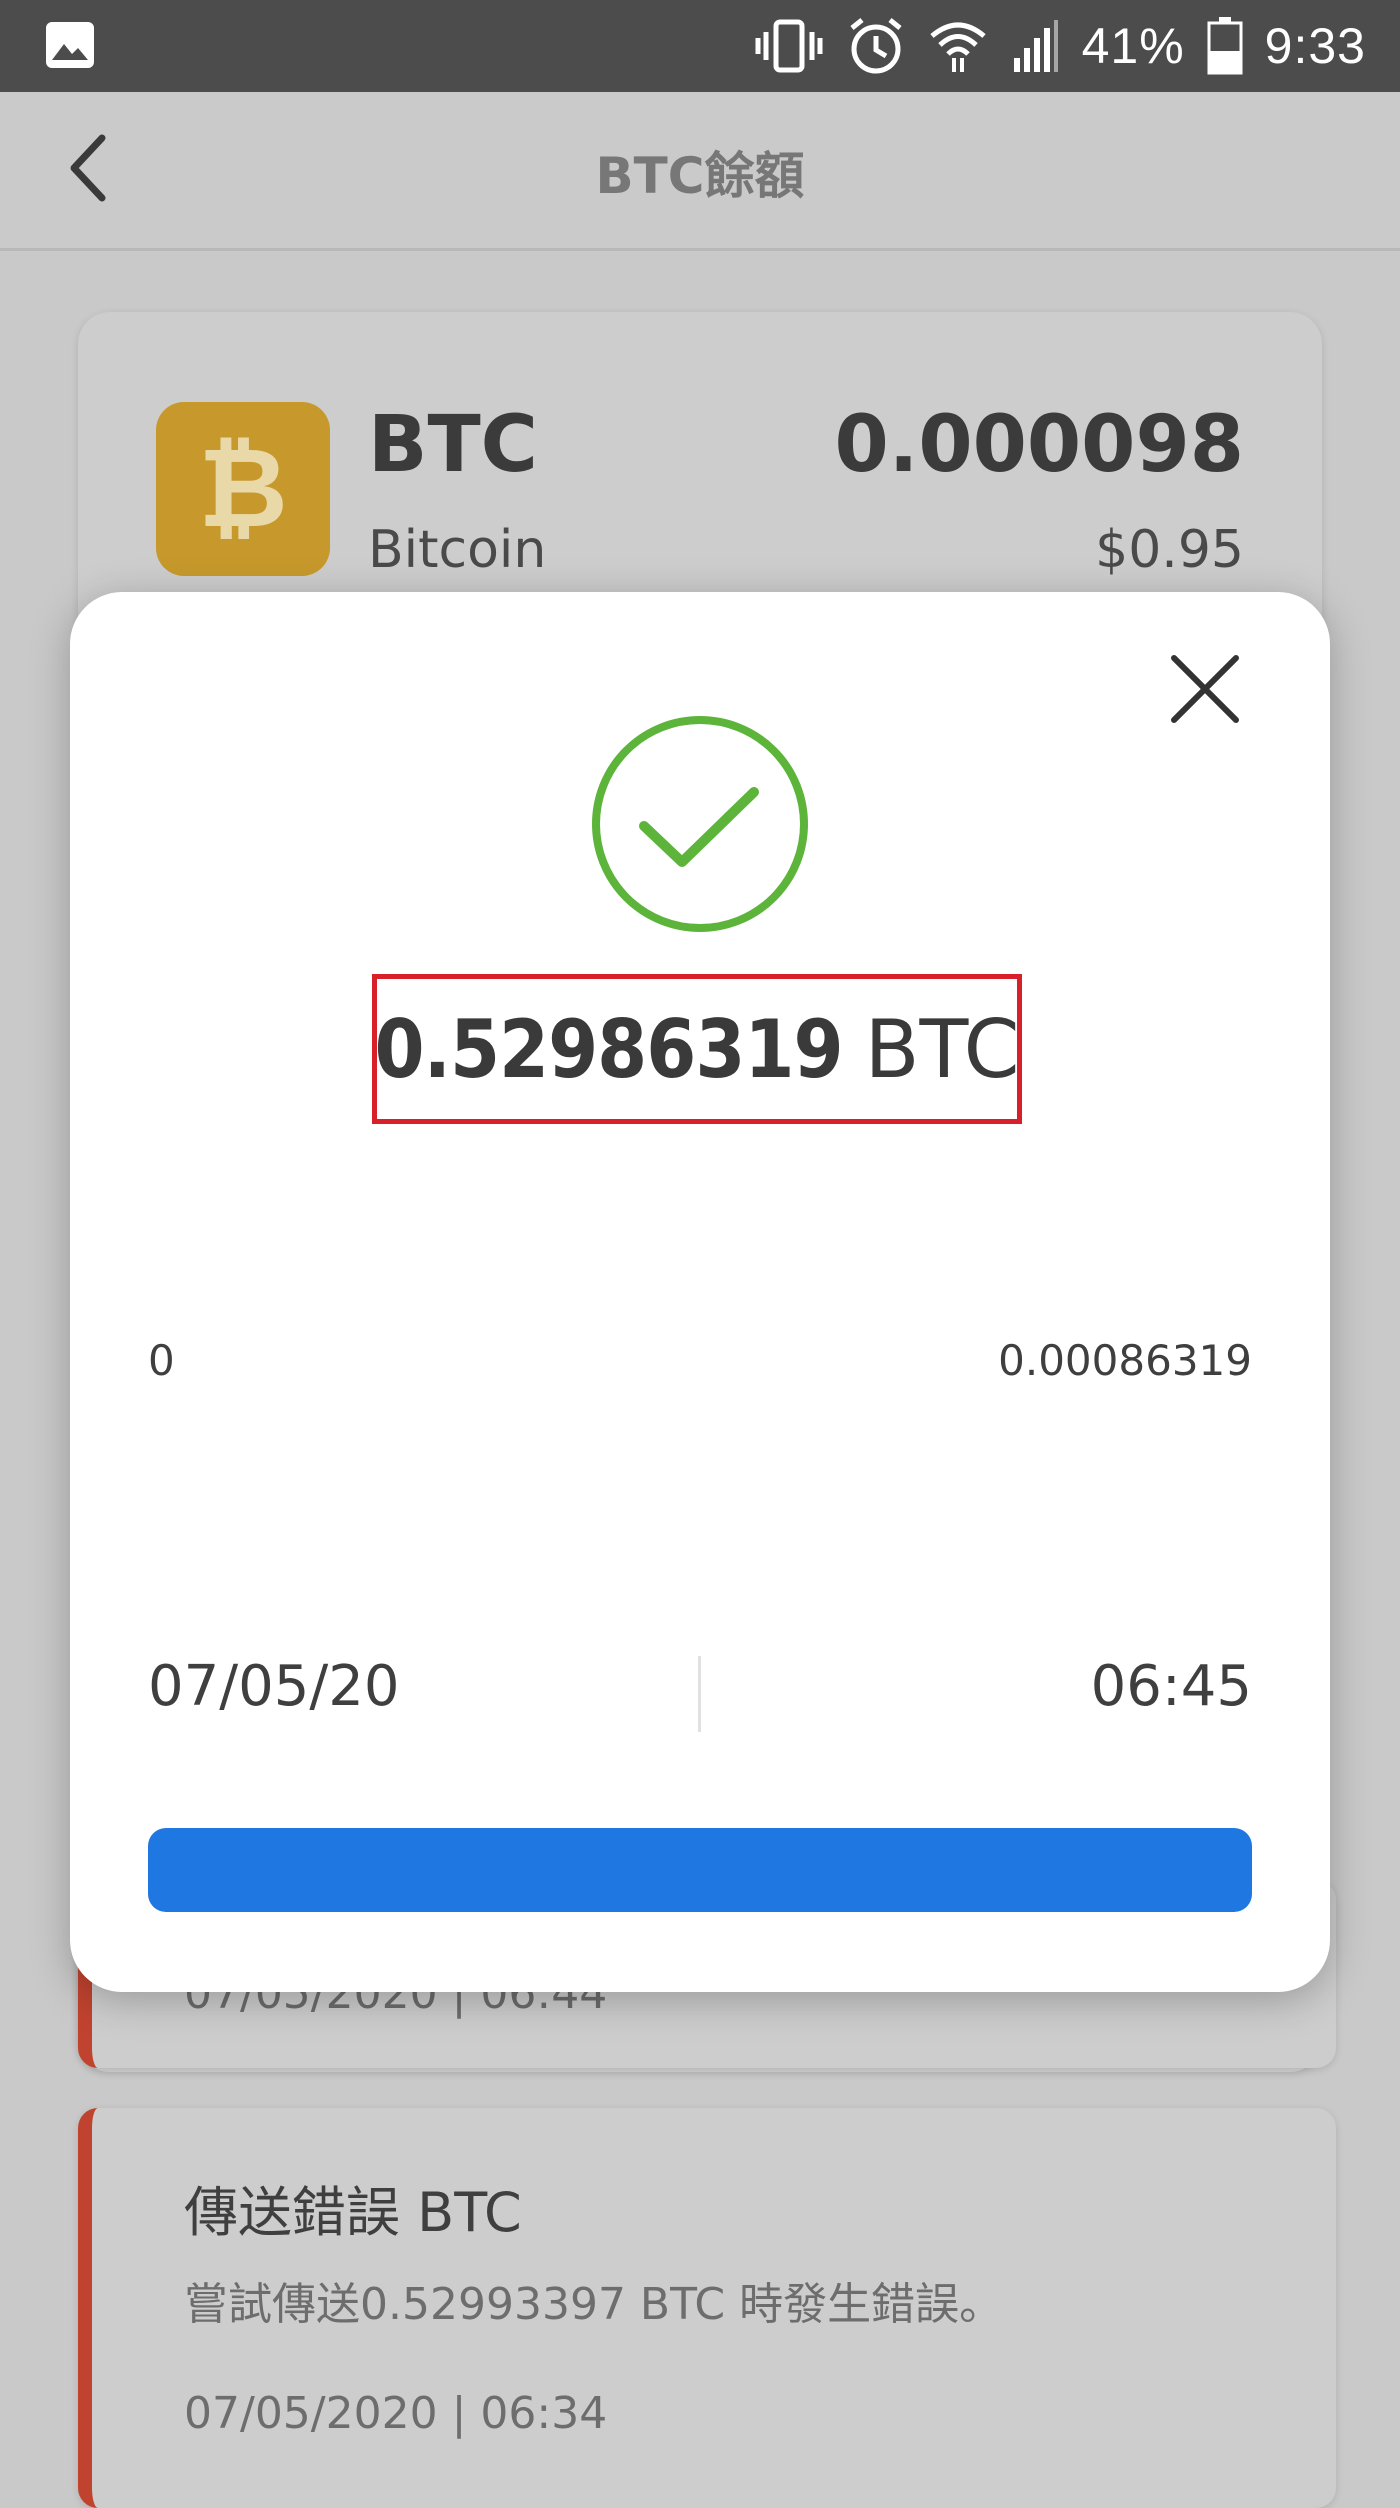 Image resolution: width=1400 pixels, height=2508 pixels. Describe the element at coordinates (453, 445) in the screenshot. I see `coin-symbol: BTC` at that location.